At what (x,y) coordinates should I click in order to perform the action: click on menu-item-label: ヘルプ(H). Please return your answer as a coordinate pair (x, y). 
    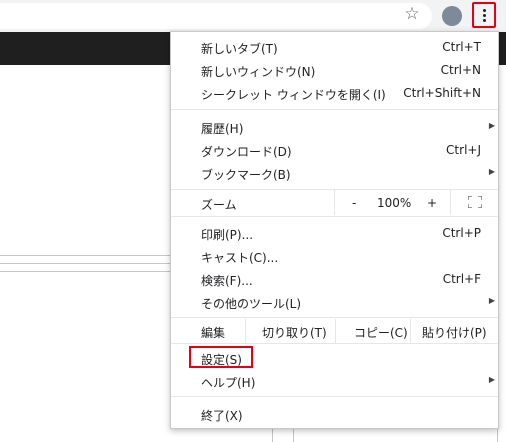
    Looking at the image, I should click on (228, 383).